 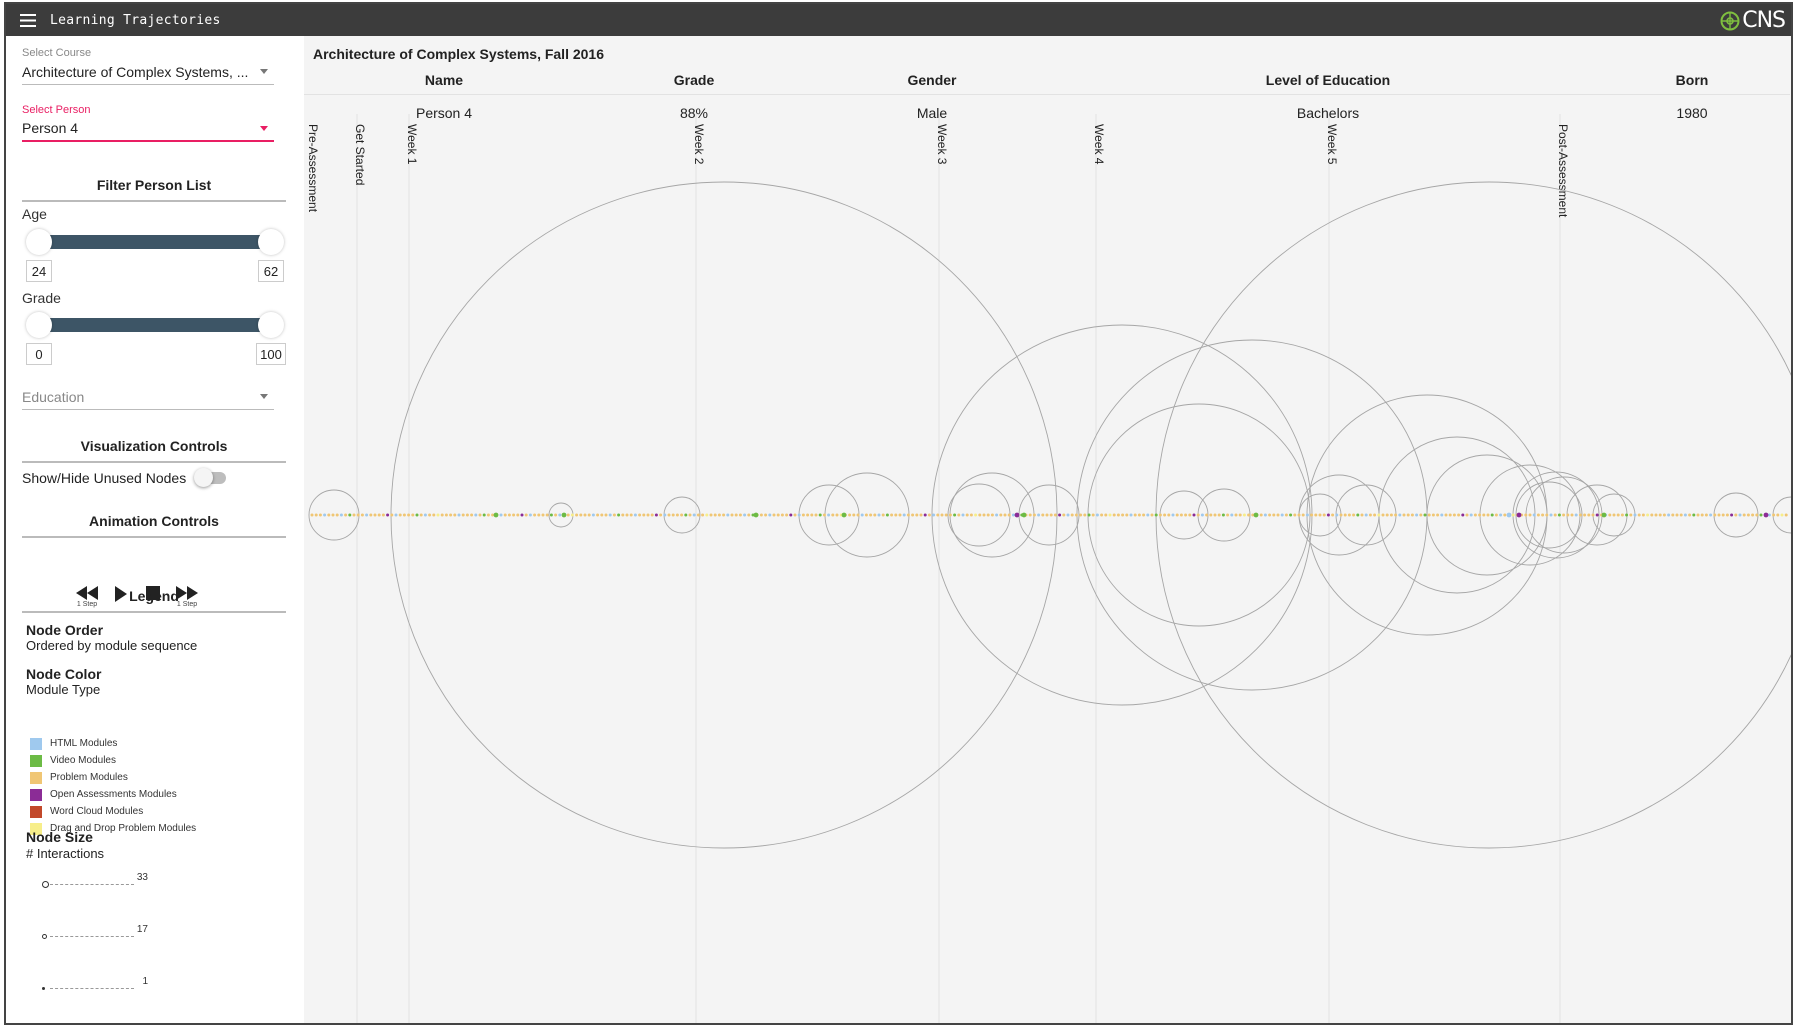 I want to click on age-max-value: 62, so click(x=271, y=271).